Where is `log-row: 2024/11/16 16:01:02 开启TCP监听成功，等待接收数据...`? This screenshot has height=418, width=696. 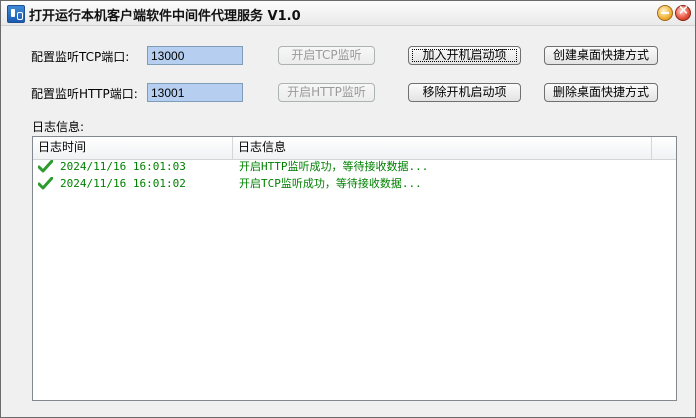
log-row: 2024/11/16 16:01:02 开启TCP监听成功，等待接收数据... is located at coordinates (354, 184).